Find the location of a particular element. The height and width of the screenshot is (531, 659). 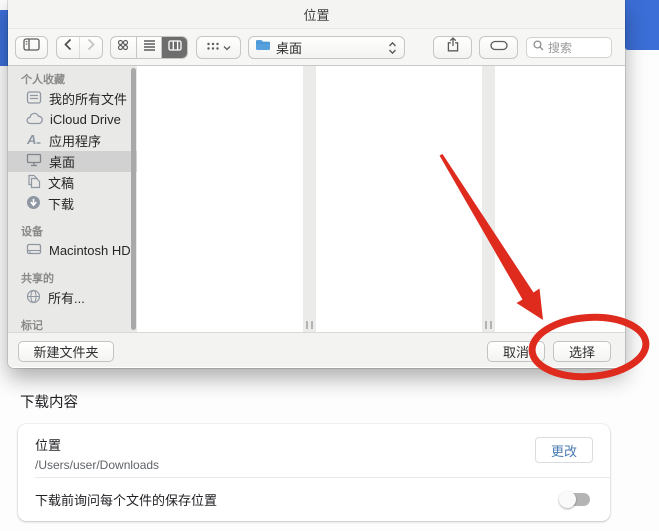

search-input: 搜索 is located at coordinates (569, 47).